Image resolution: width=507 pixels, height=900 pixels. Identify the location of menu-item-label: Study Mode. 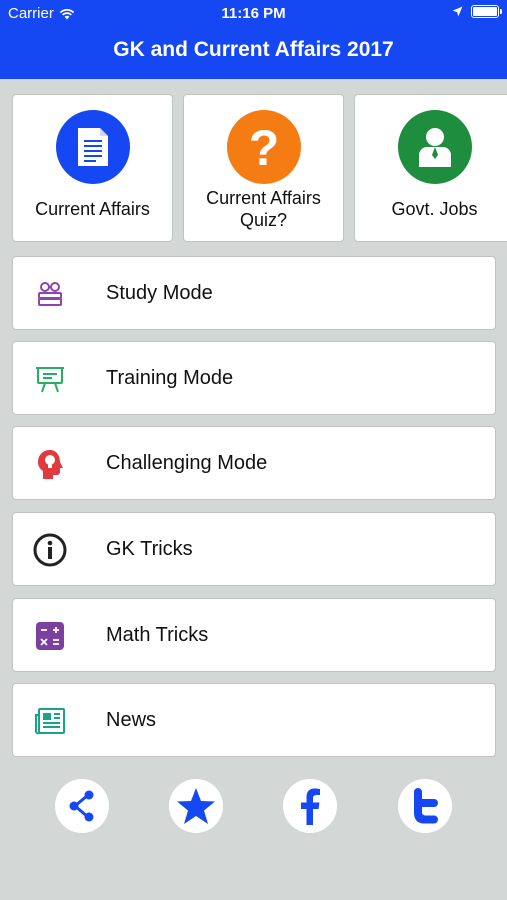
(159, 293).